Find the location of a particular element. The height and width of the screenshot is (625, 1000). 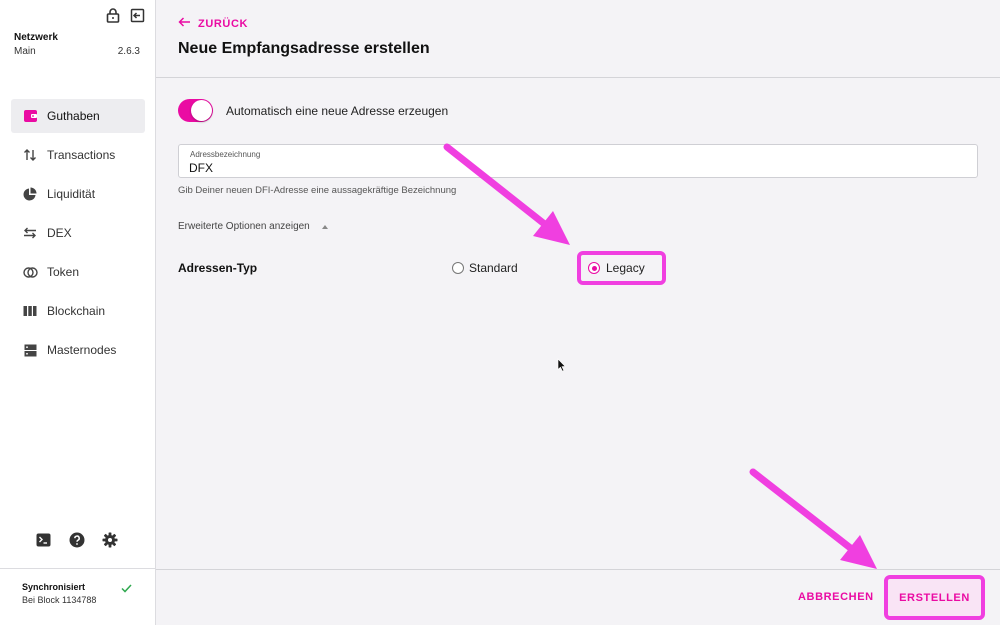

address-name-field: Adressbezeichnung is located at coordinates (578, 161).